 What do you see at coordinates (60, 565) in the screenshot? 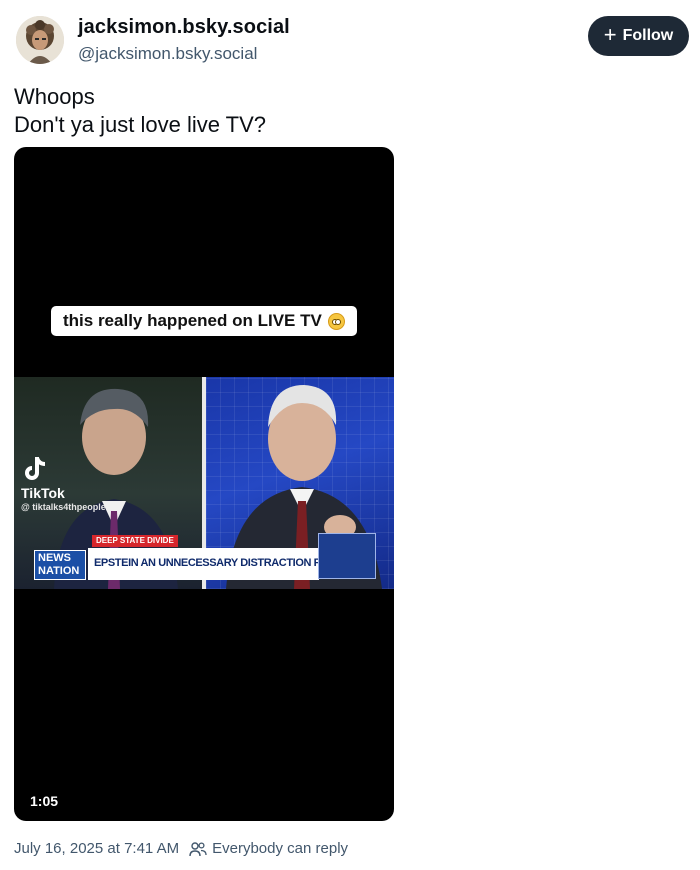
I see `newsnation-logo: NEWS NATION` at bounding box center [60, 565].